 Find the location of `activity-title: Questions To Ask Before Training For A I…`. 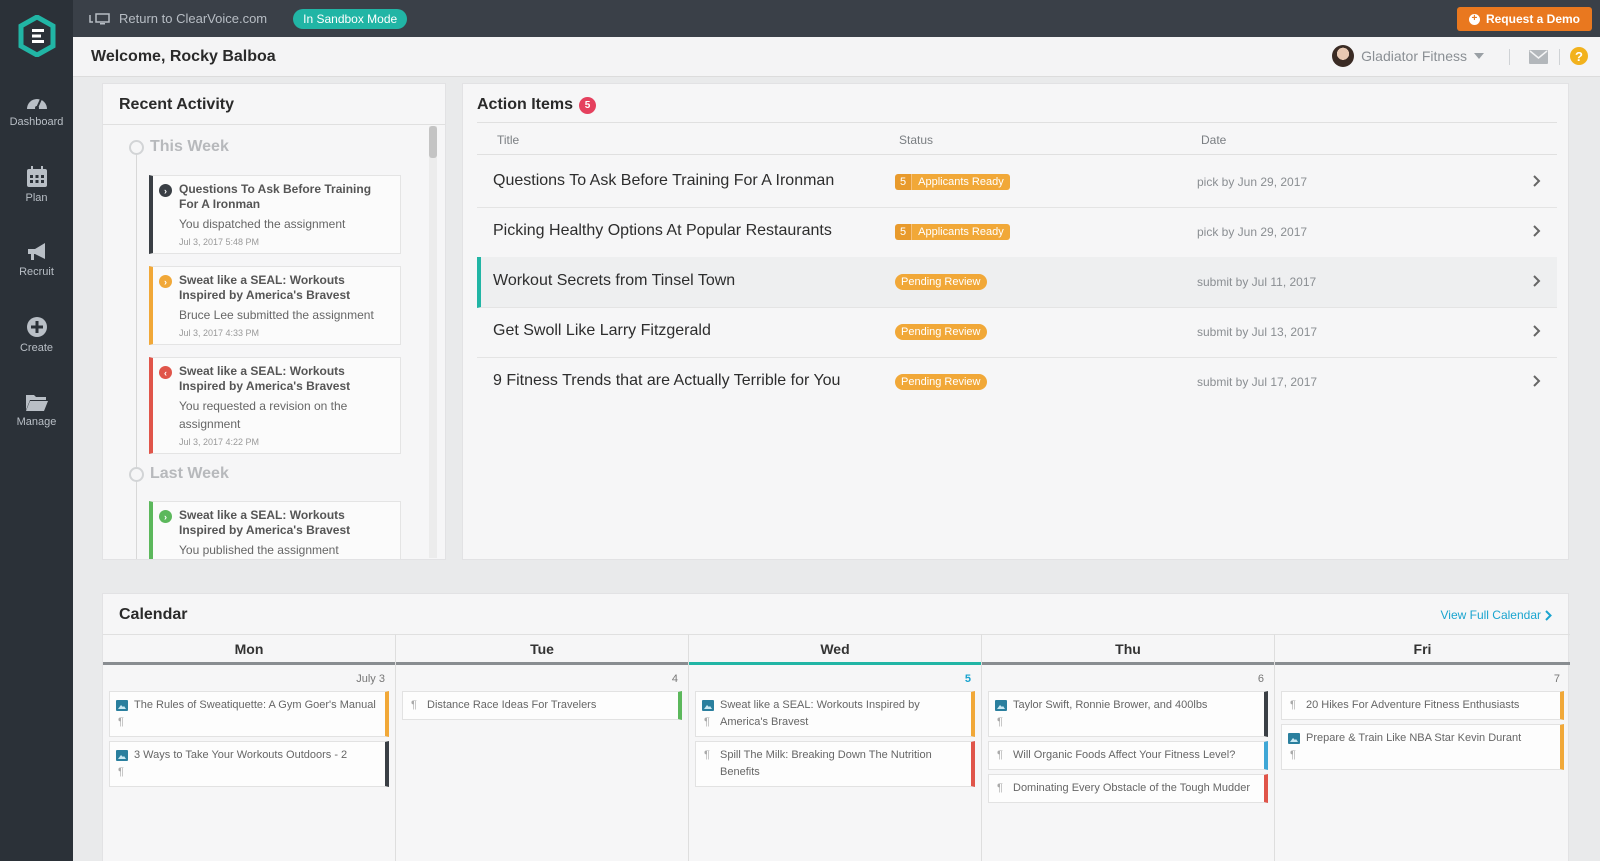

activity-title: Questions To Ask Before Training For A I… is located at coordinates (275, 196).